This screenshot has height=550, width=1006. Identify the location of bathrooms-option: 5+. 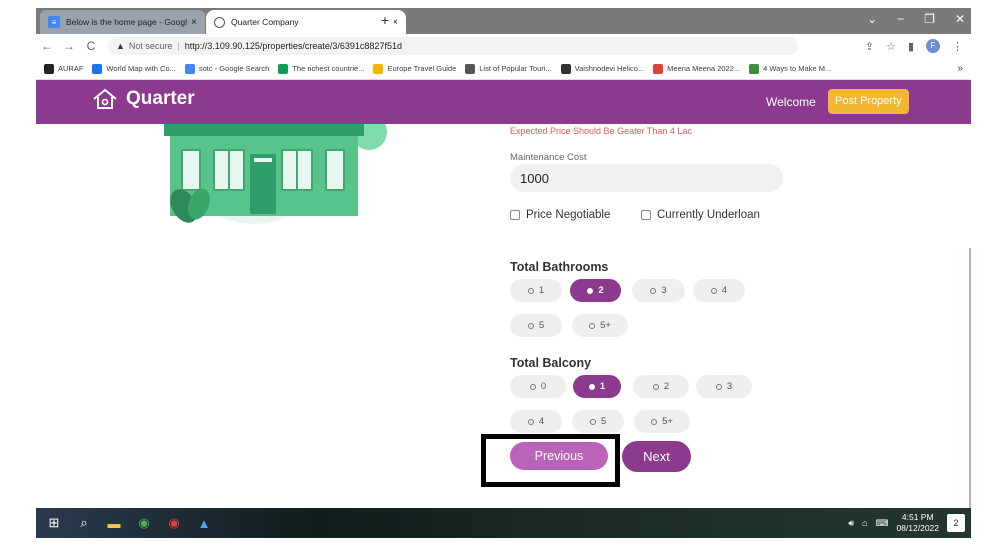
(600, 325).